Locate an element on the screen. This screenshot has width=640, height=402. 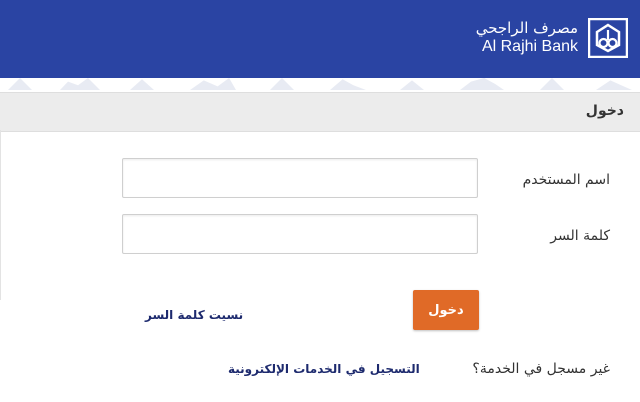
section-header: دخول is located at coordinates (320, 112).